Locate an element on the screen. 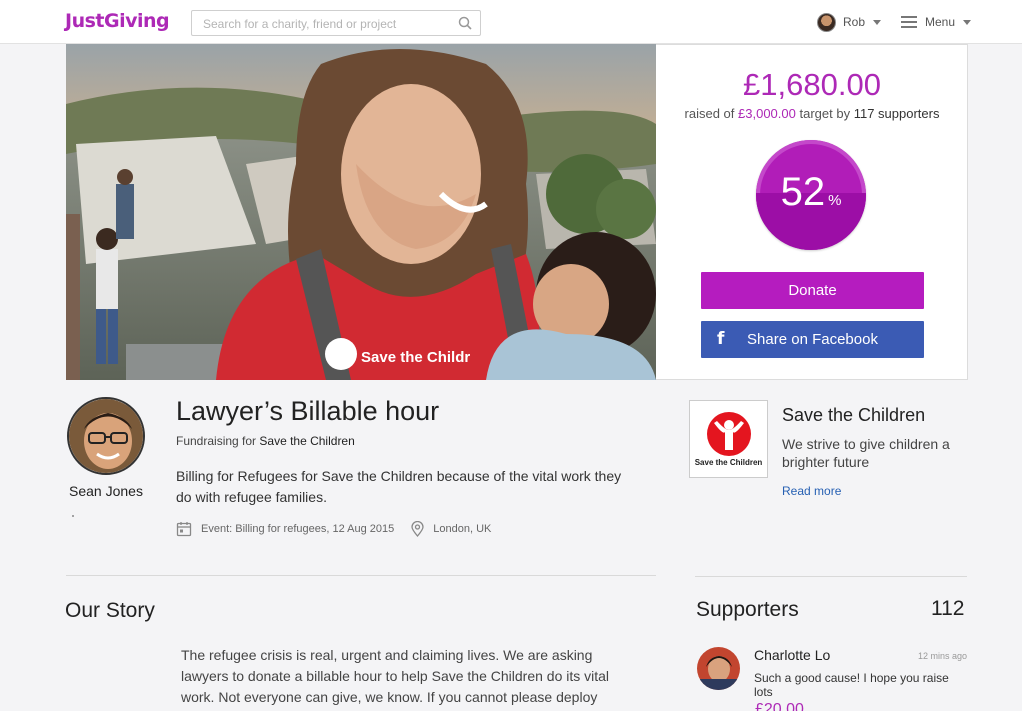 Image resolution: width=1022 pixels, height=711 pixels. share-on-facebook-button: f Share on Facebook is located at coordinates (812, 339).